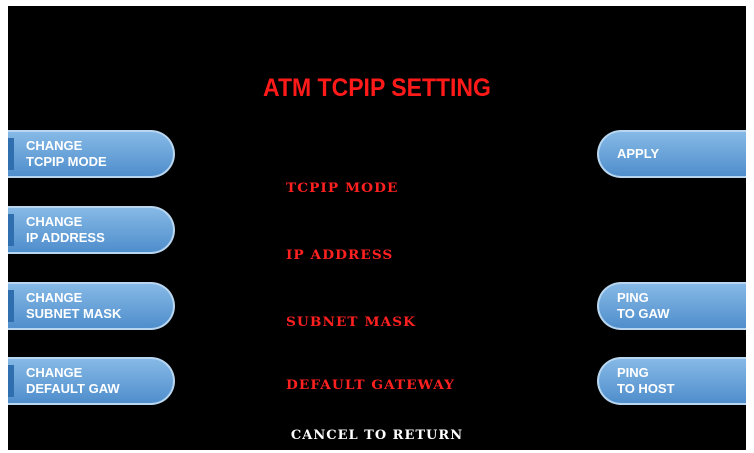 The width and height of the screenshot is (754, 453). Describe the element at coordinates (370, 385) in the screenshot. I see `default-gateway-label: DEFAULT GATEWAY` at that location.